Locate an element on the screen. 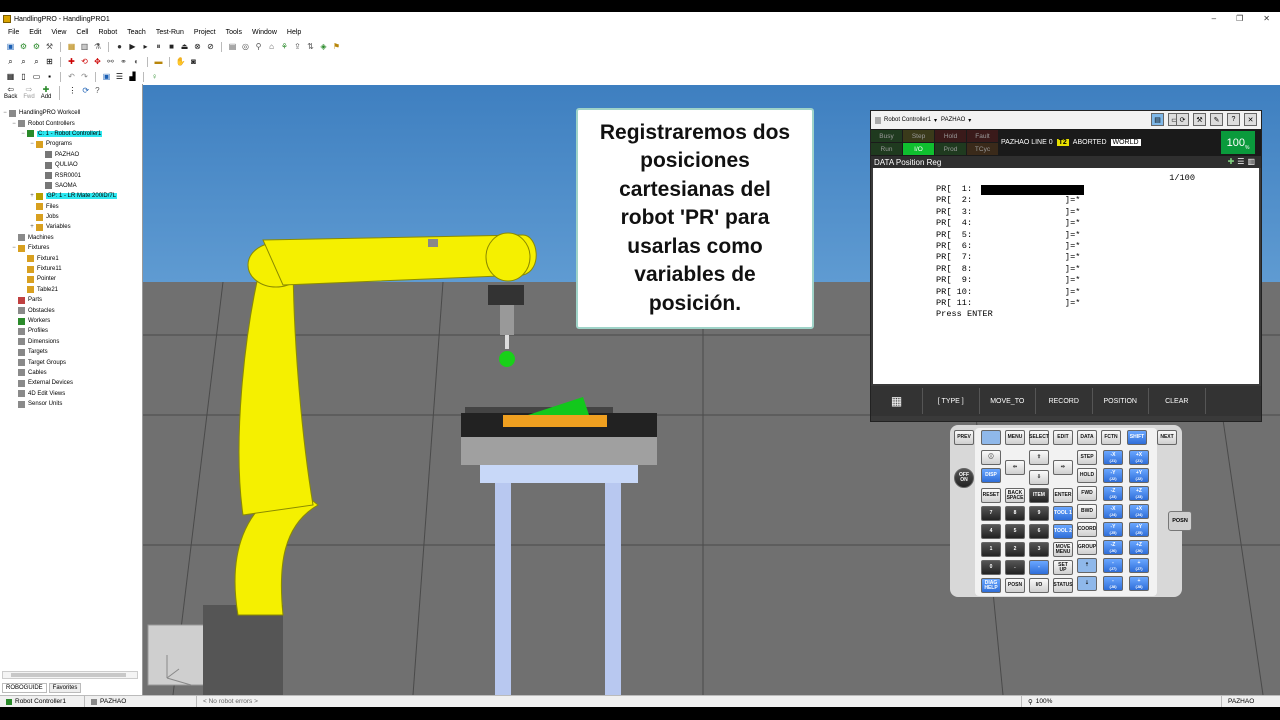  key-diag-help: DIAG HELP is located at coordinates (991, 585).